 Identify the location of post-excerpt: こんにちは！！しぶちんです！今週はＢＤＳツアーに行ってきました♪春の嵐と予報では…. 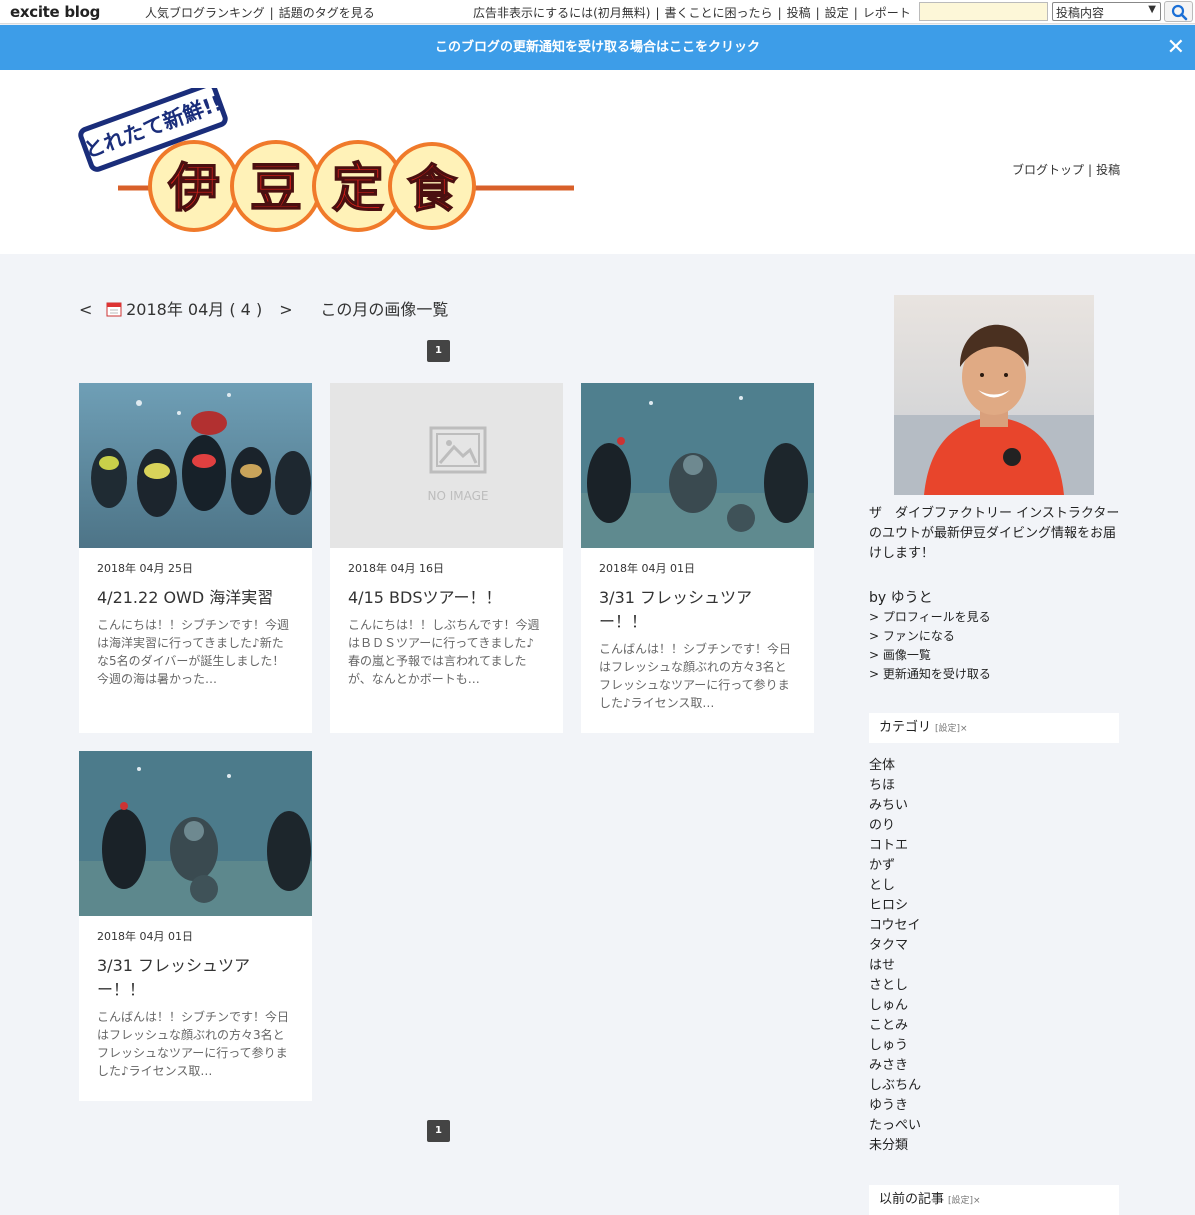
(444, 652).